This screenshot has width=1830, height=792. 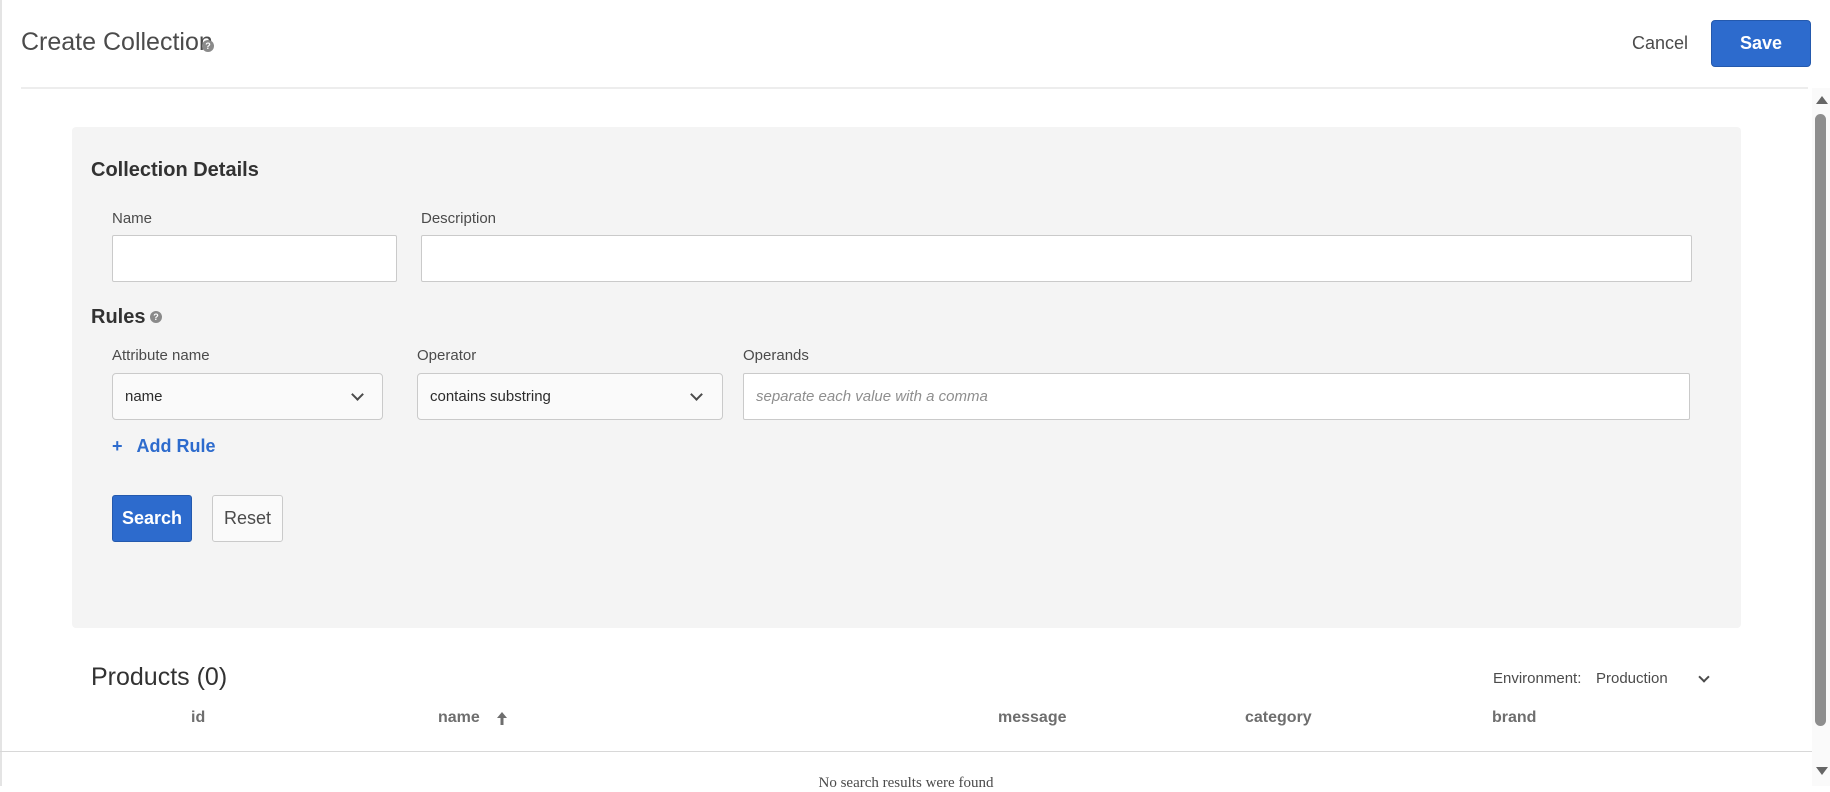 What do you see at coordinates (1632, 678) in the screenshot?
I see `environment-value: Production` at bounding box center [1632, 678].